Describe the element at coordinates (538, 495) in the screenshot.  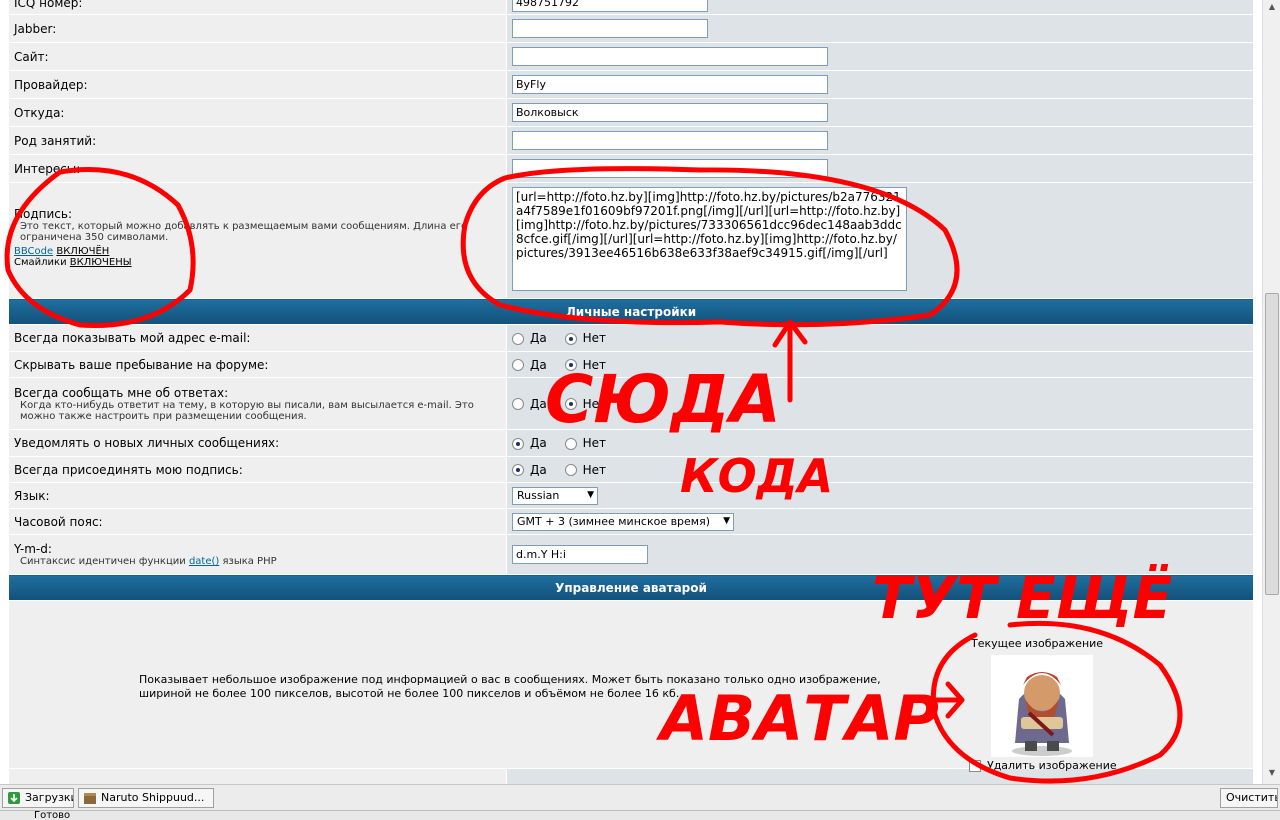
I see `language-value: Russian` at that location.